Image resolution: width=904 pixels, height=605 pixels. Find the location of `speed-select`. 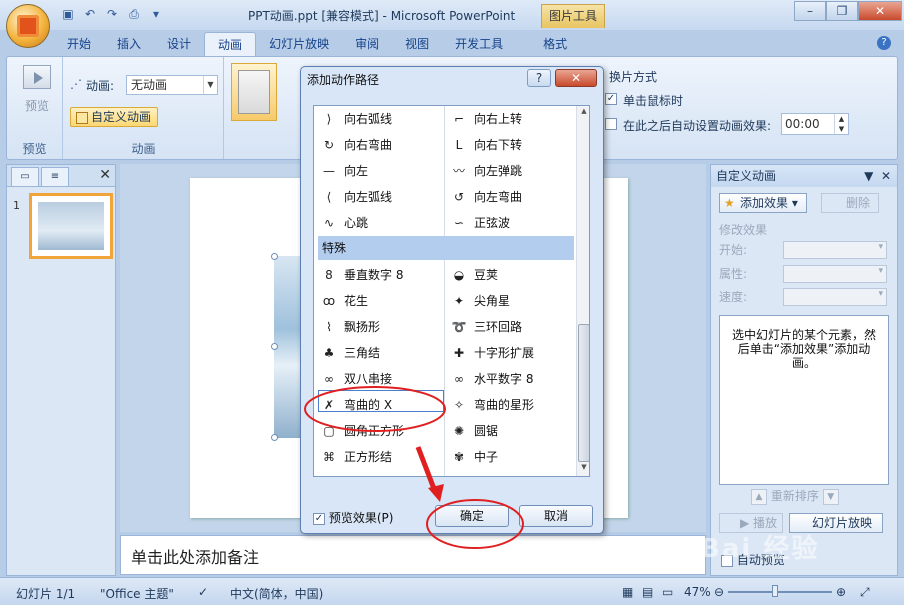

speed-select is located at coordinates (835, 297).